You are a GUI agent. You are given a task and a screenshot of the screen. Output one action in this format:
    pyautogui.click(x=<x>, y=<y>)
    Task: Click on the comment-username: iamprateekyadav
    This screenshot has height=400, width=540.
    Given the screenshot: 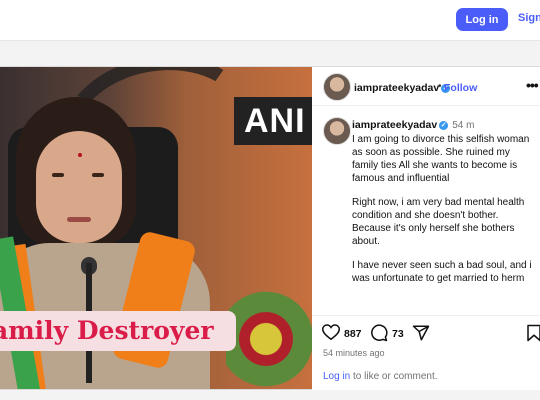 What is the action you would take?
    pyautogui.click(x=394, y=125)
    